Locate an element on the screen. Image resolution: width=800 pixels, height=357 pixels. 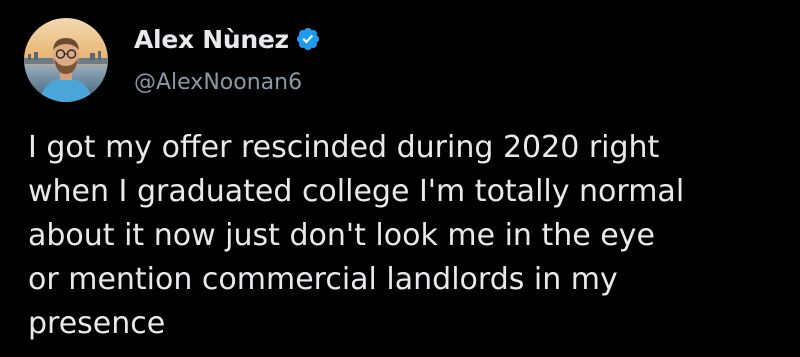
author-display-name: Alex Nùnez is located at coordinates (211, 39).